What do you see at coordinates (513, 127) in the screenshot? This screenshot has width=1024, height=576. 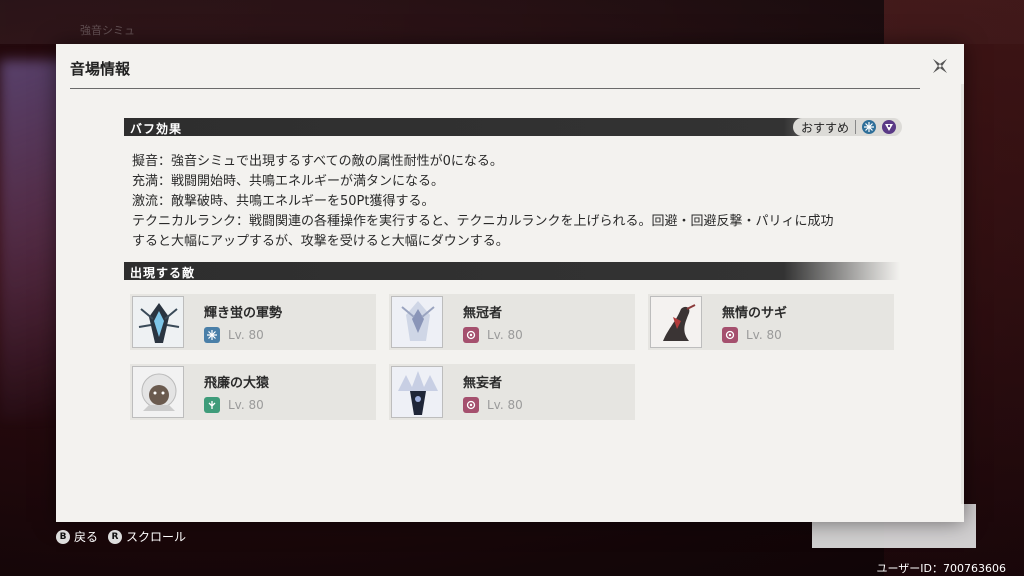 I see `buff-section-header: バフ効果 おすすめ` at bounding box center [513, 127].